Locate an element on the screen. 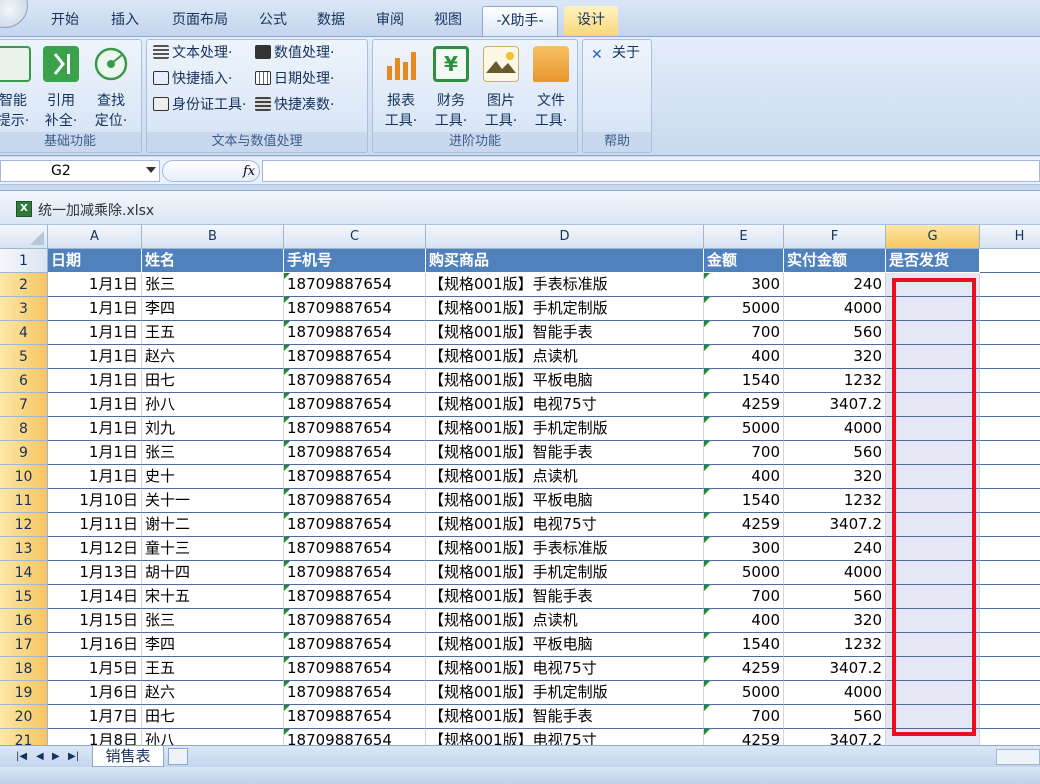 This screenshot has width=1040, height=784. table-cell: 【规格001版】智能手表 is located at coordinates (565, 717).